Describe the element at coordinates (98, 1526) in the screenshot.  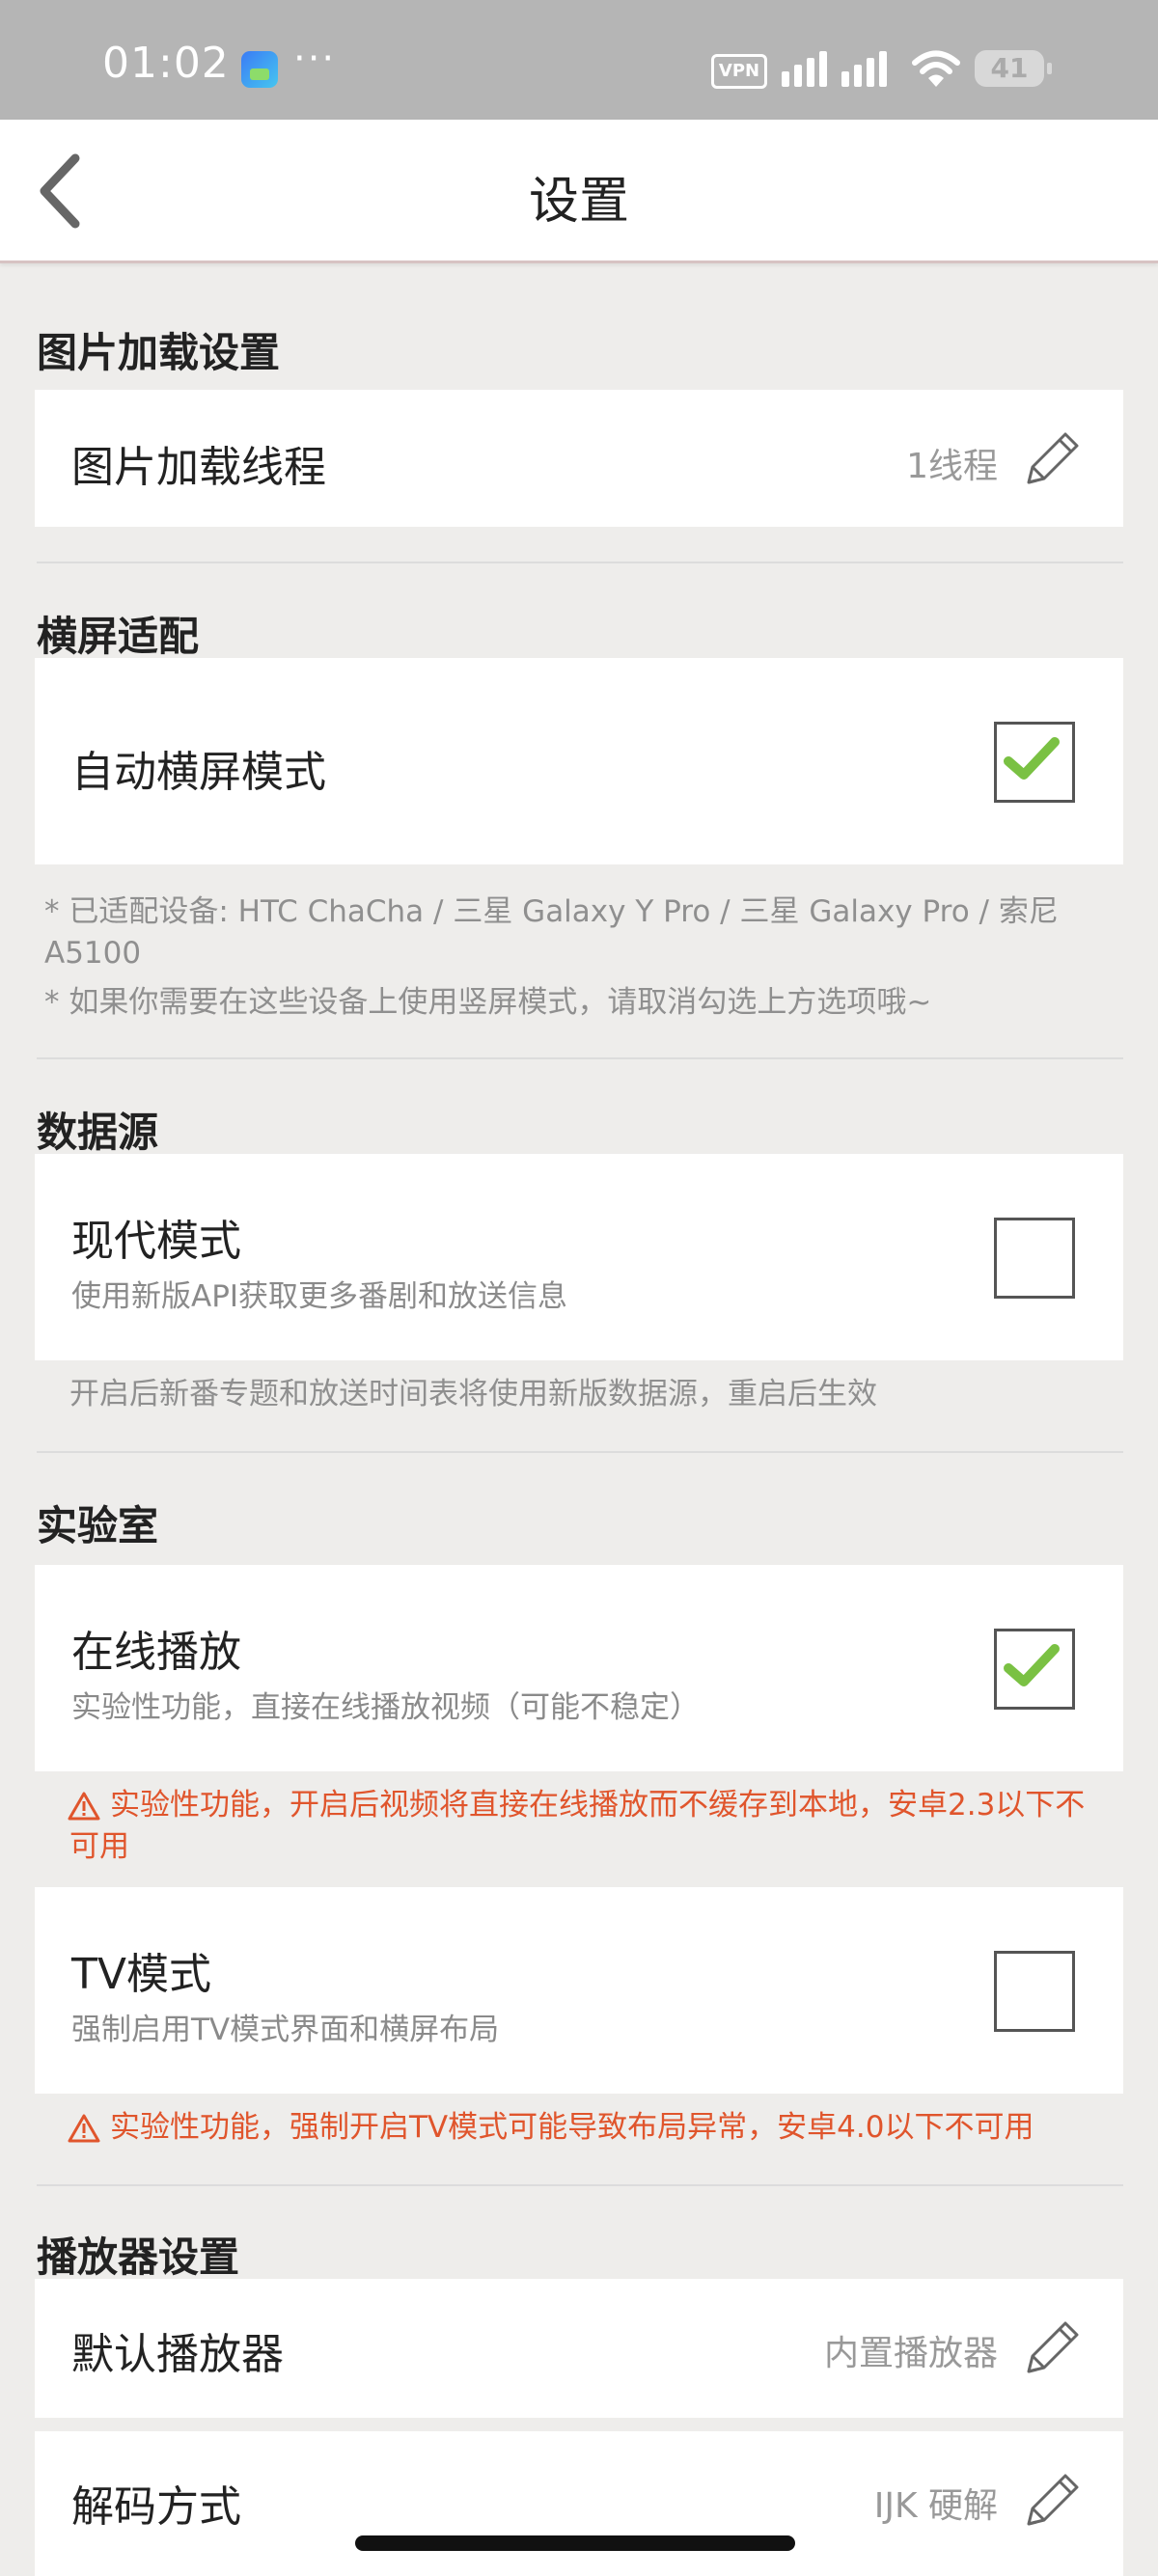
I see `section-title-lab: 实验室` at that location.